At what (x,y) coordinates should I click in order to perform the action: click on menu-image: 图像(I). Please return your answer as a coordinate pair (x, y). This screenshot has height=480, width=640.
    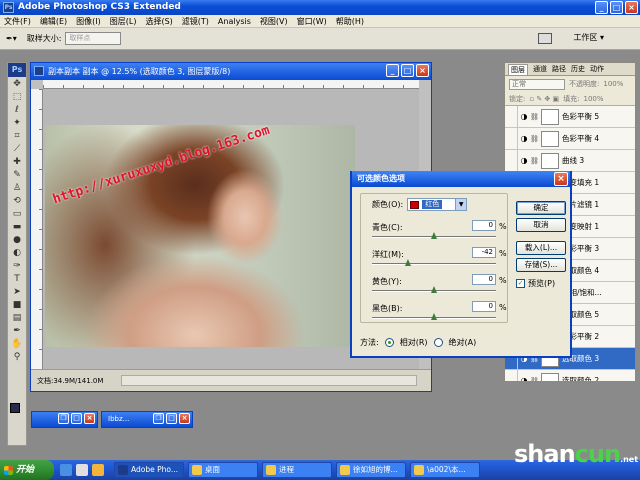
    Looking at the image, I should click on (88, 21).